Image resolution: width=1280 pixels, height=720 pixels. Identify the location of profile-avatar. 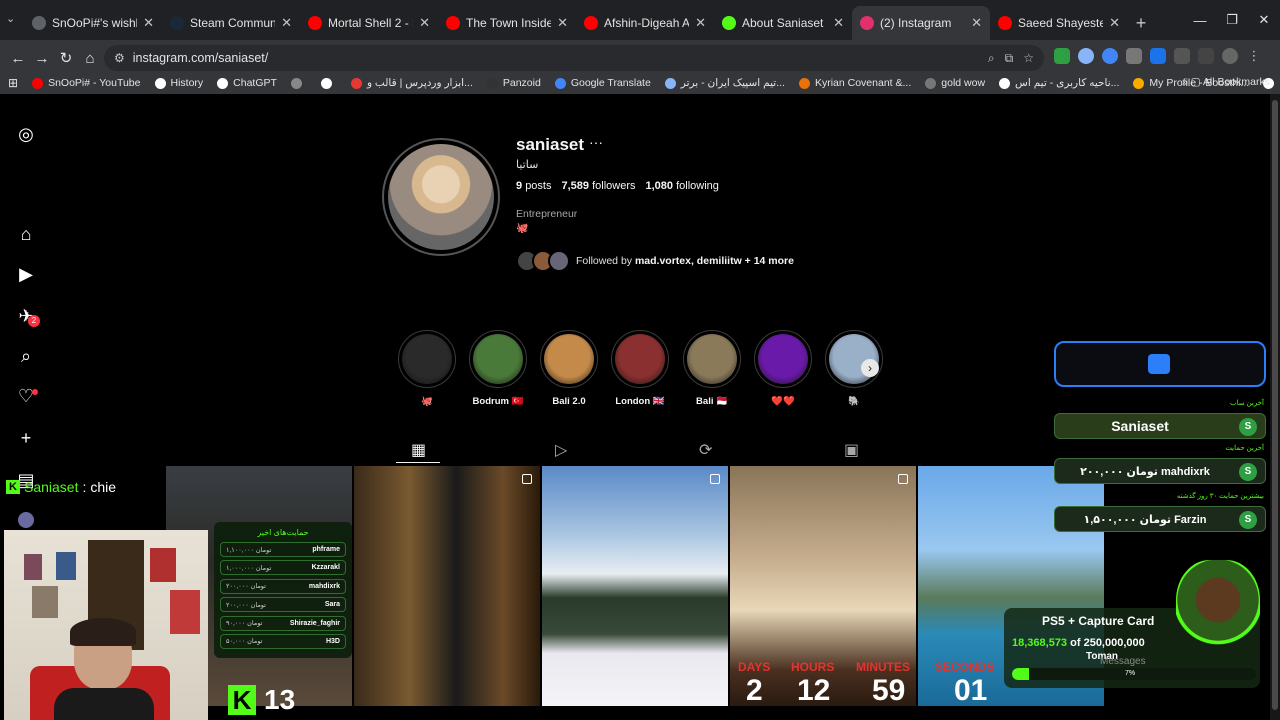
(441, 197).